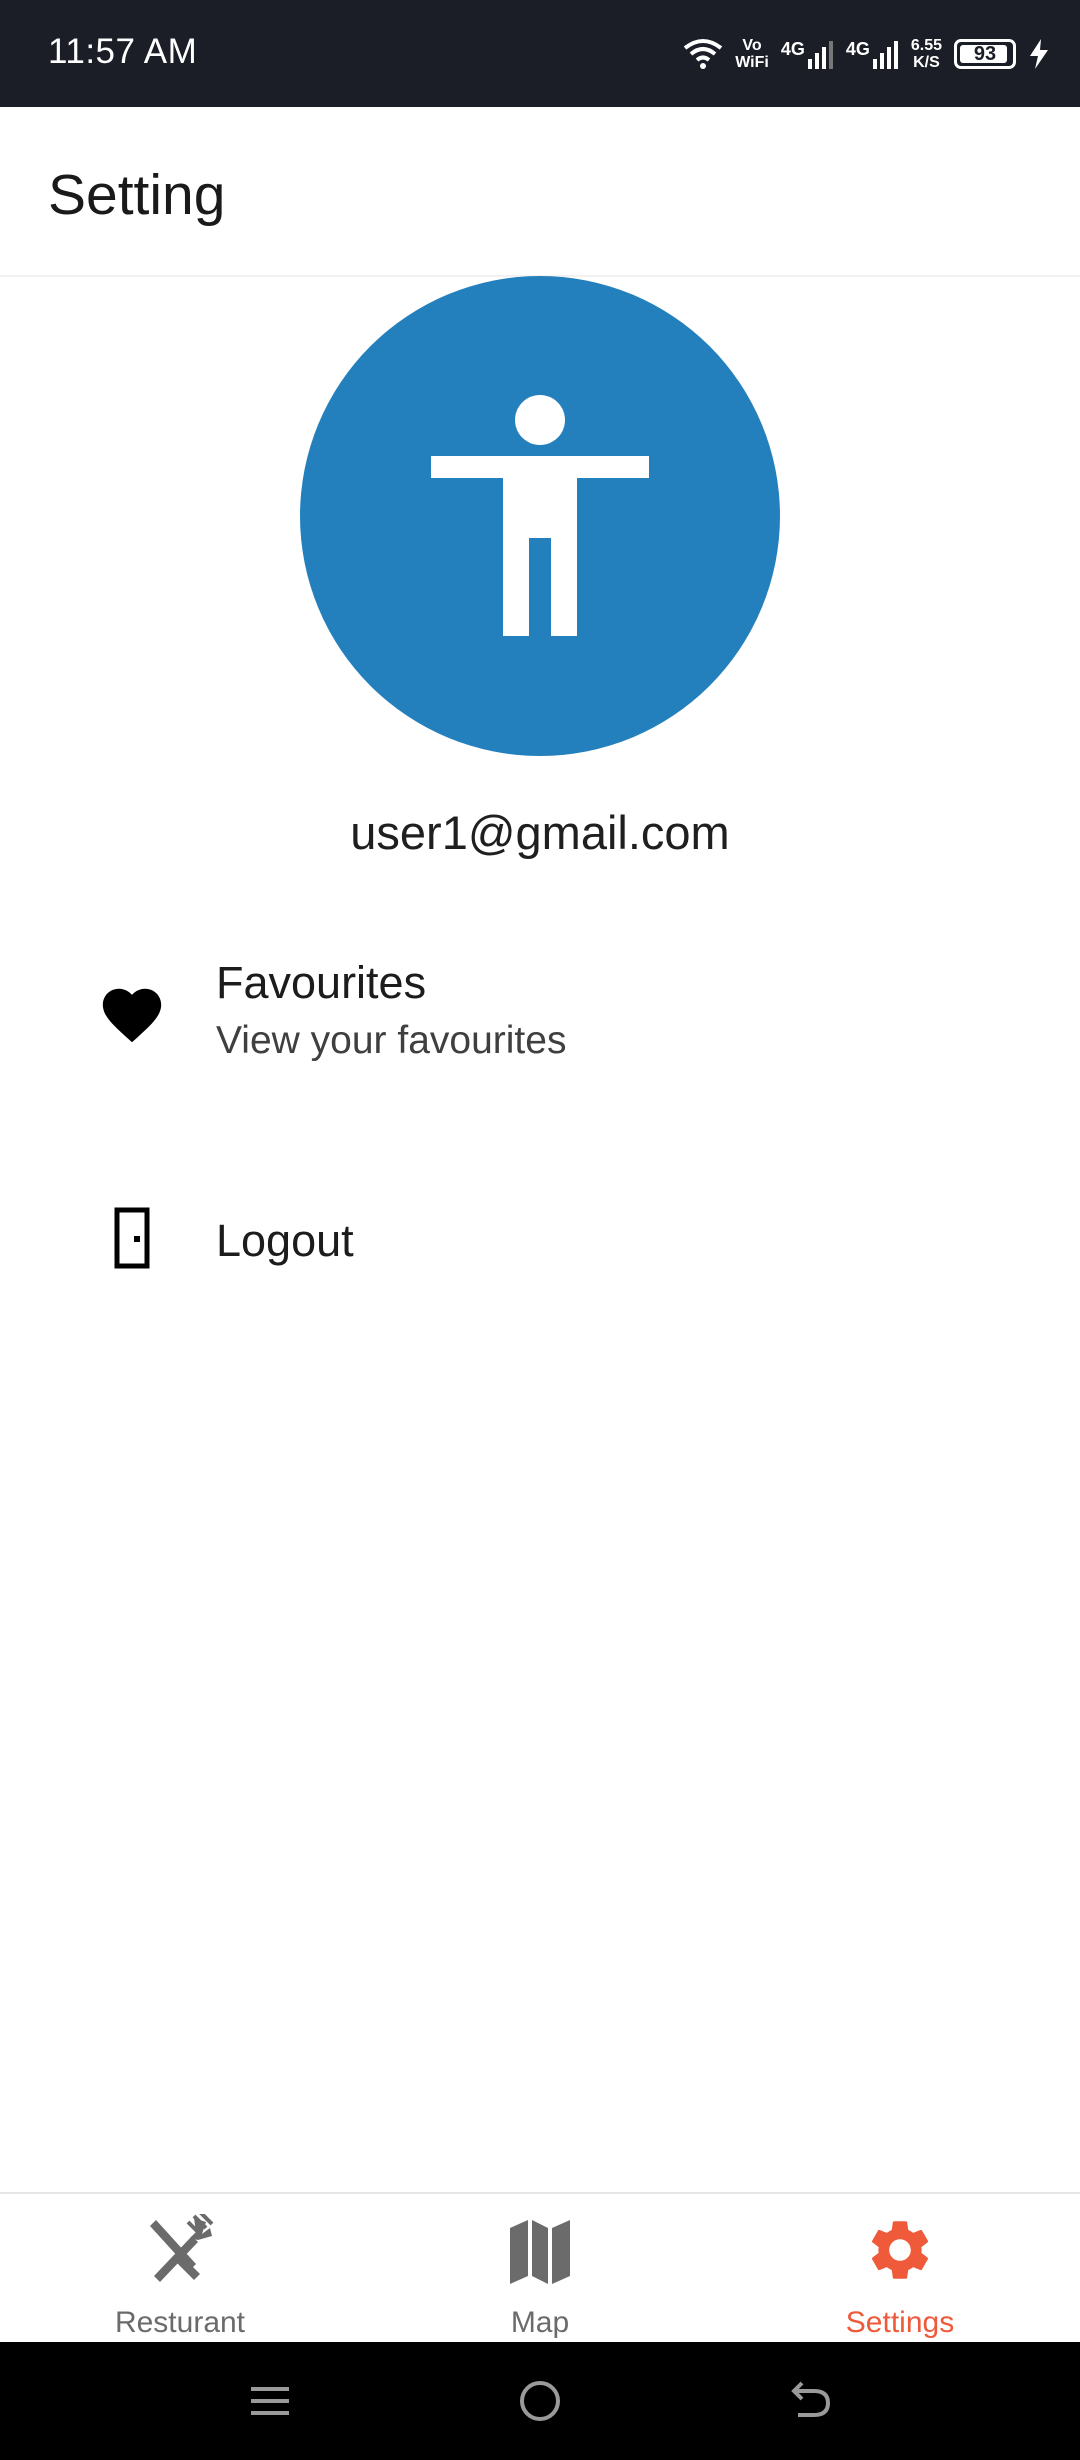 The image size is (1080, 2460). What do you see at coordinates (180, 2322) in the screenshot?
I see `nav-label-resturant: Resturant` at bounding box center [180, 2322].